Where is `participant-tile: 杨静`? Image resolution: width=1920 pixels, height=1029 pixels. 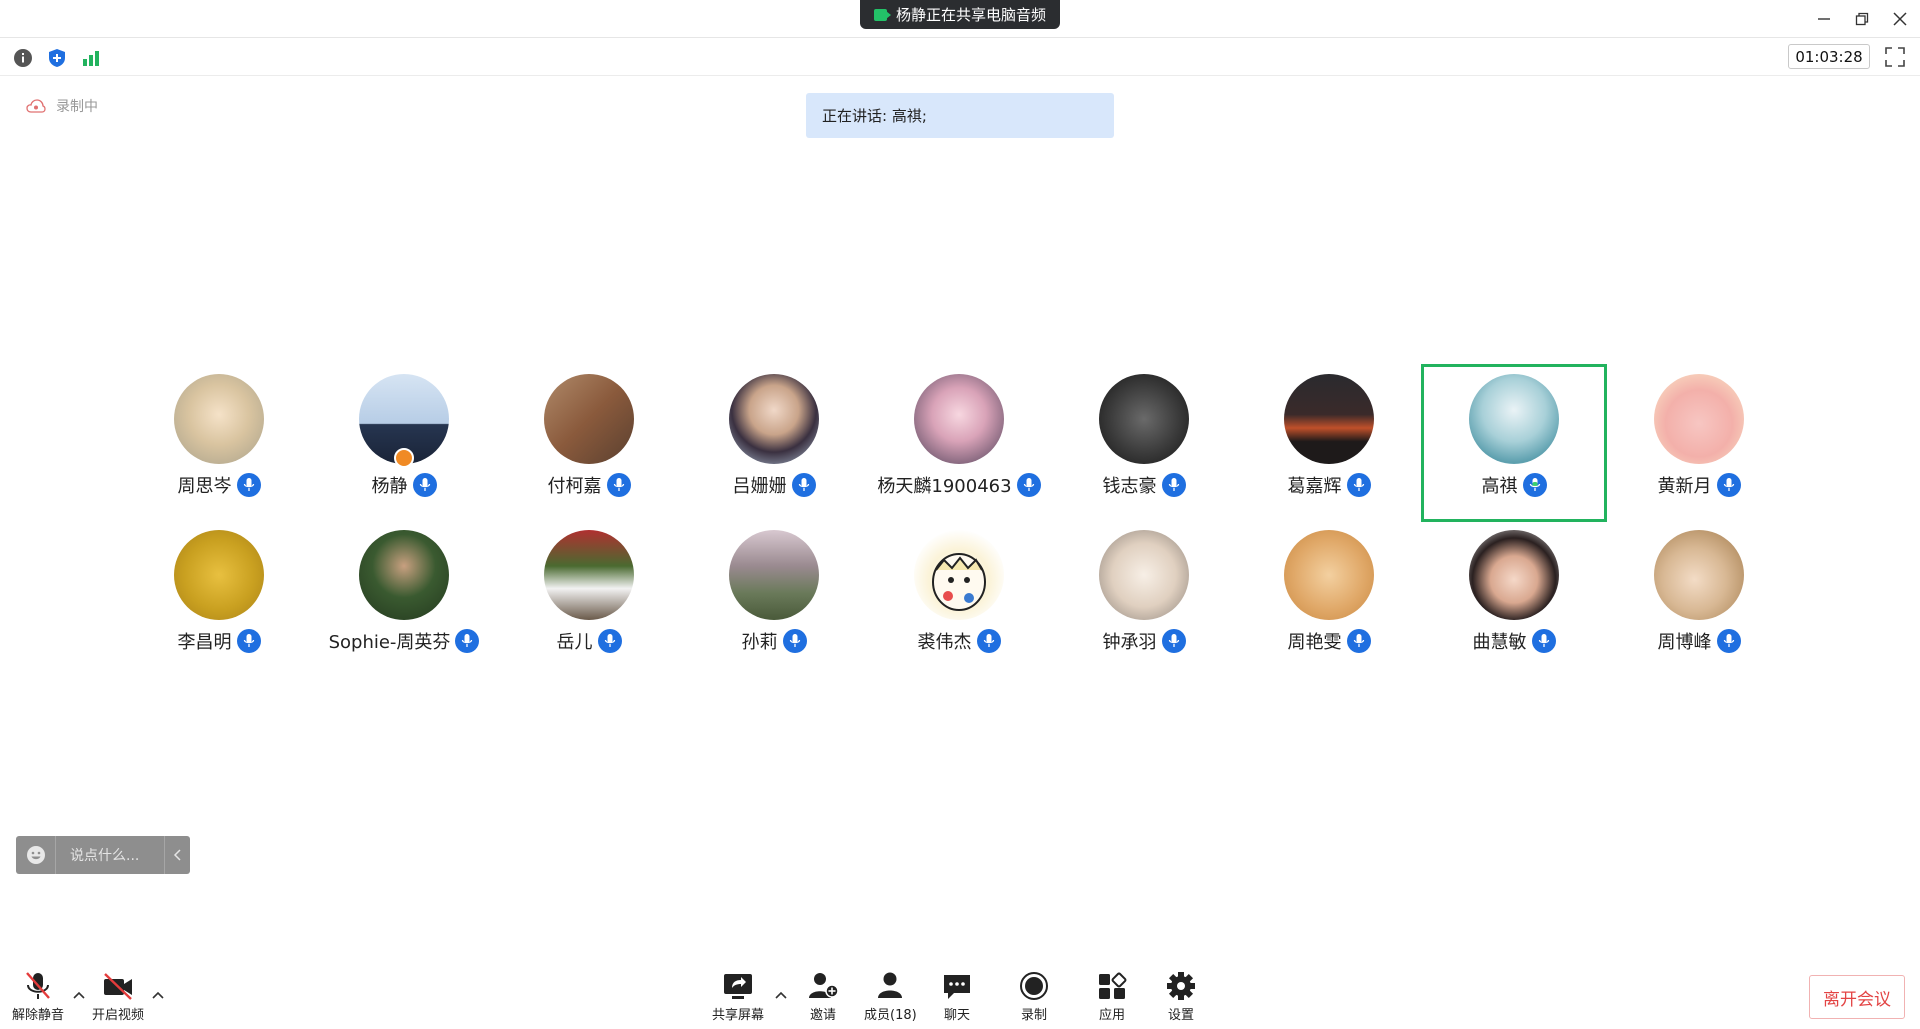 participant-tile: 杨静 is located at coordinates (404, 443).